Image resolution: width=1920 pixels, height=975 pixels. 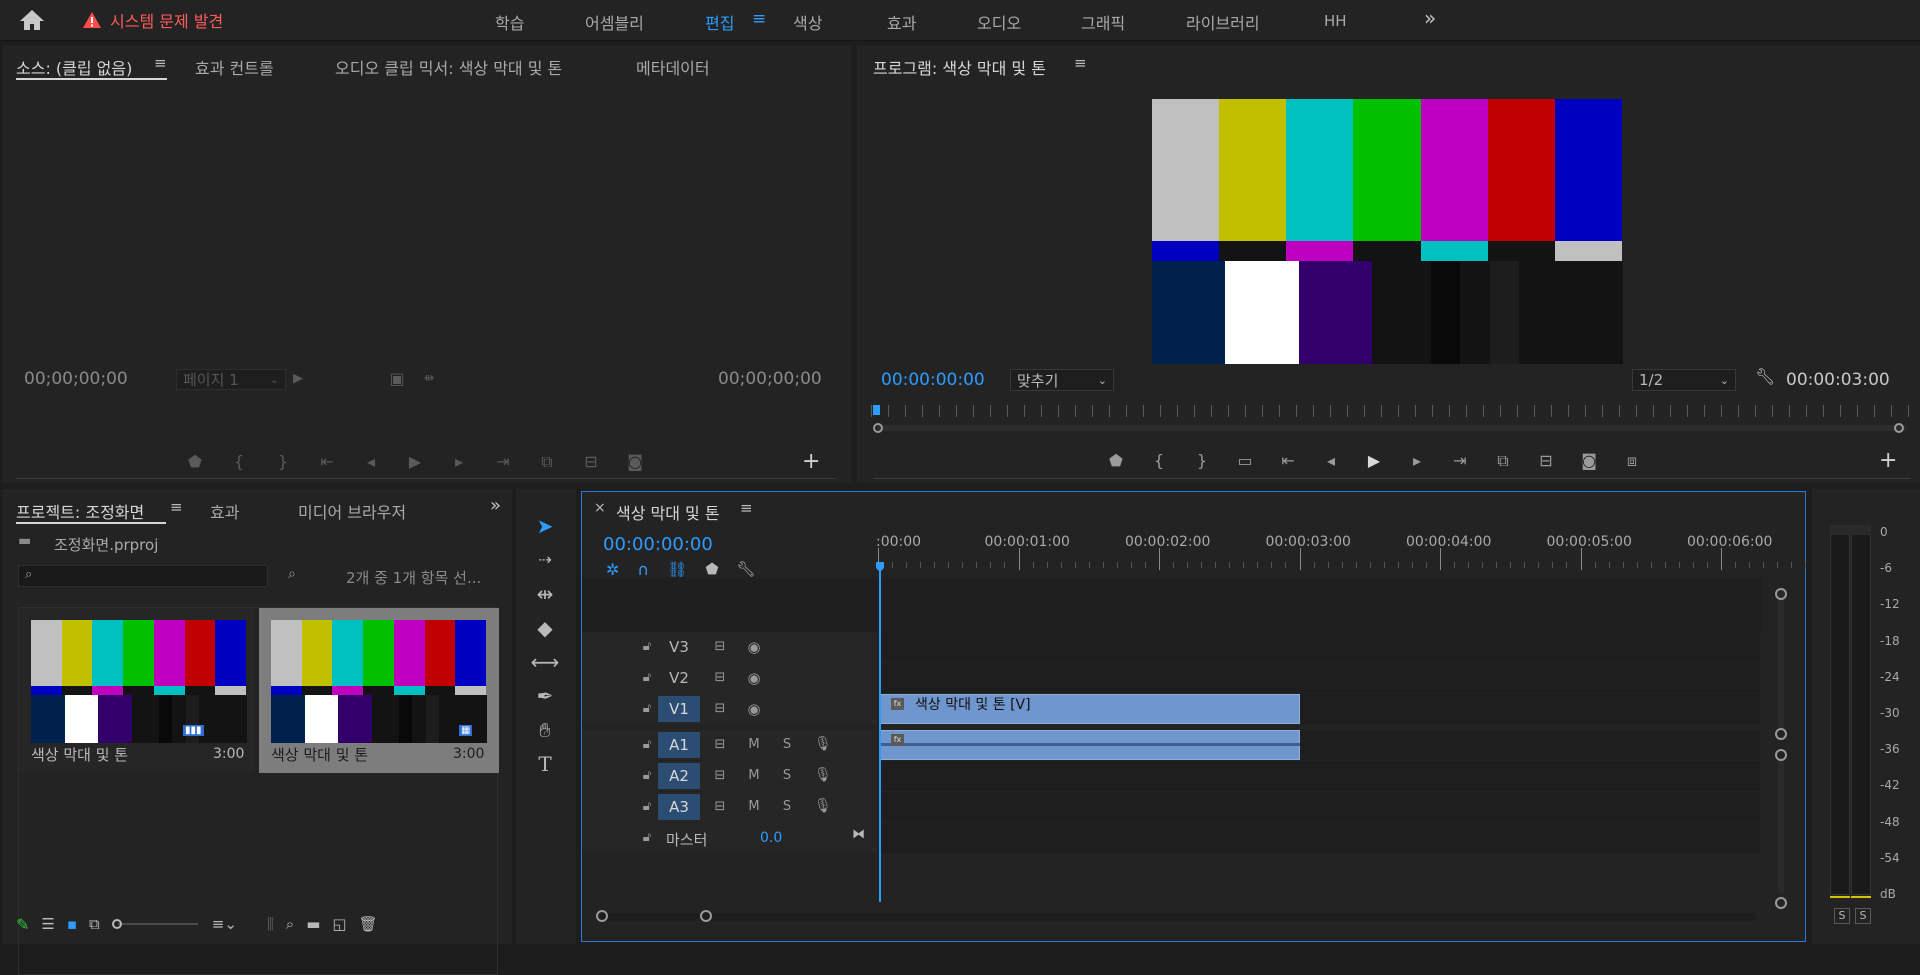 I want to click on slip-tool-icon: ⟷, so click(x=545, y=662).